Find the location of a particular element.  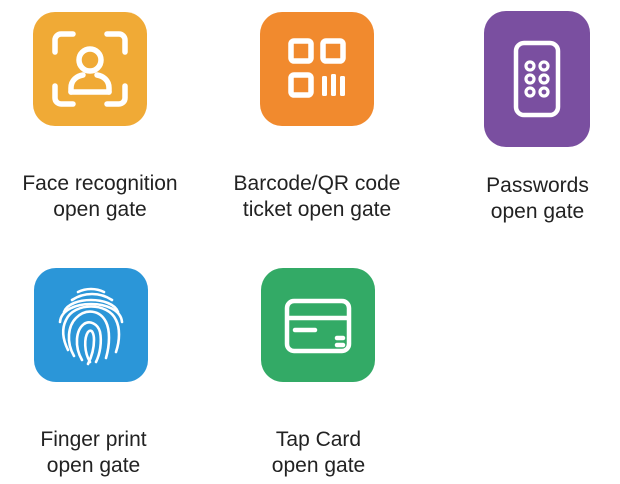

barcode-qr-caption: Barcode/QR code ticket open gate is located at coordinates (317, 197).